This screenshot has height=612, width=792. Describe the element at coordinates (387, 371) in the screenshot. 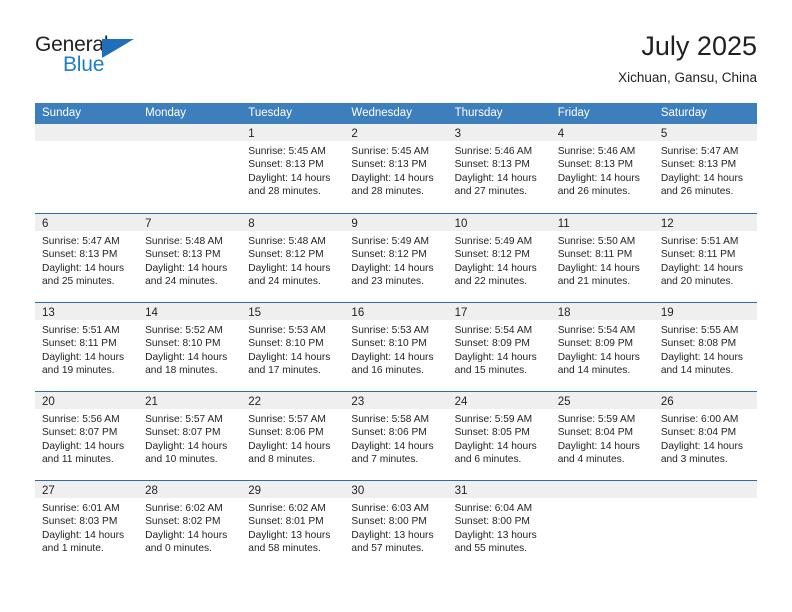

I see `daylight-text-line2: and 16 minutes.` at that location.